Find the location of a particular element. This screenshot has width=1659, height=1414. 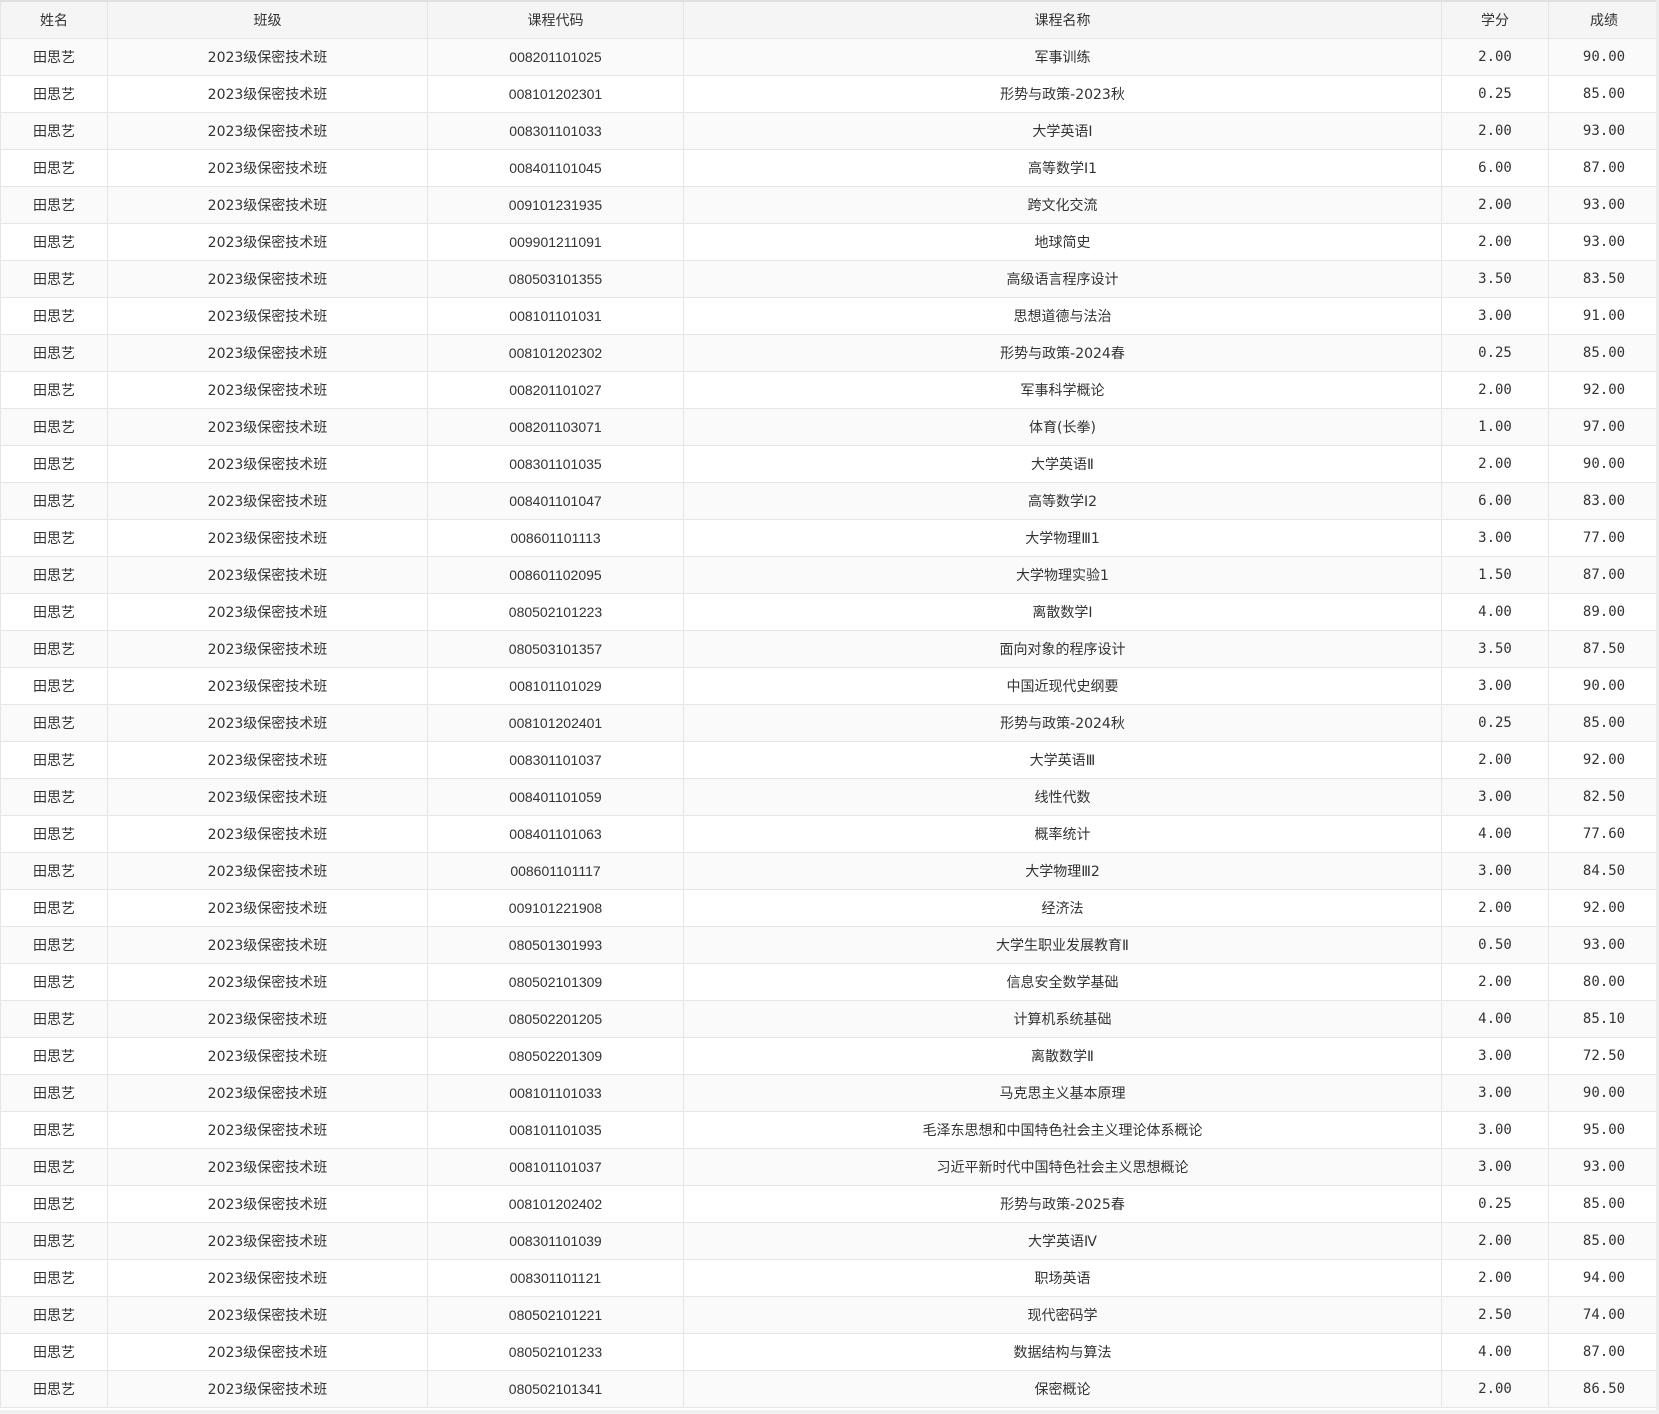

cell-course-name: 形势与政策-2023秋 is located at coordinates (1062, 94).